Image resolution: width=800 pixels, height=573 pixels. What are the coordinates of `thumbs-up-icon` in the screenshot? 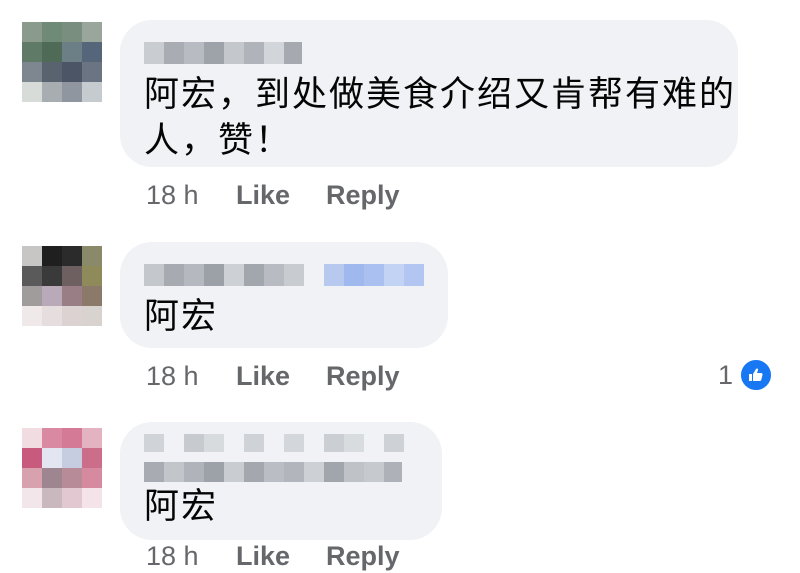 It's located at (756, 375).